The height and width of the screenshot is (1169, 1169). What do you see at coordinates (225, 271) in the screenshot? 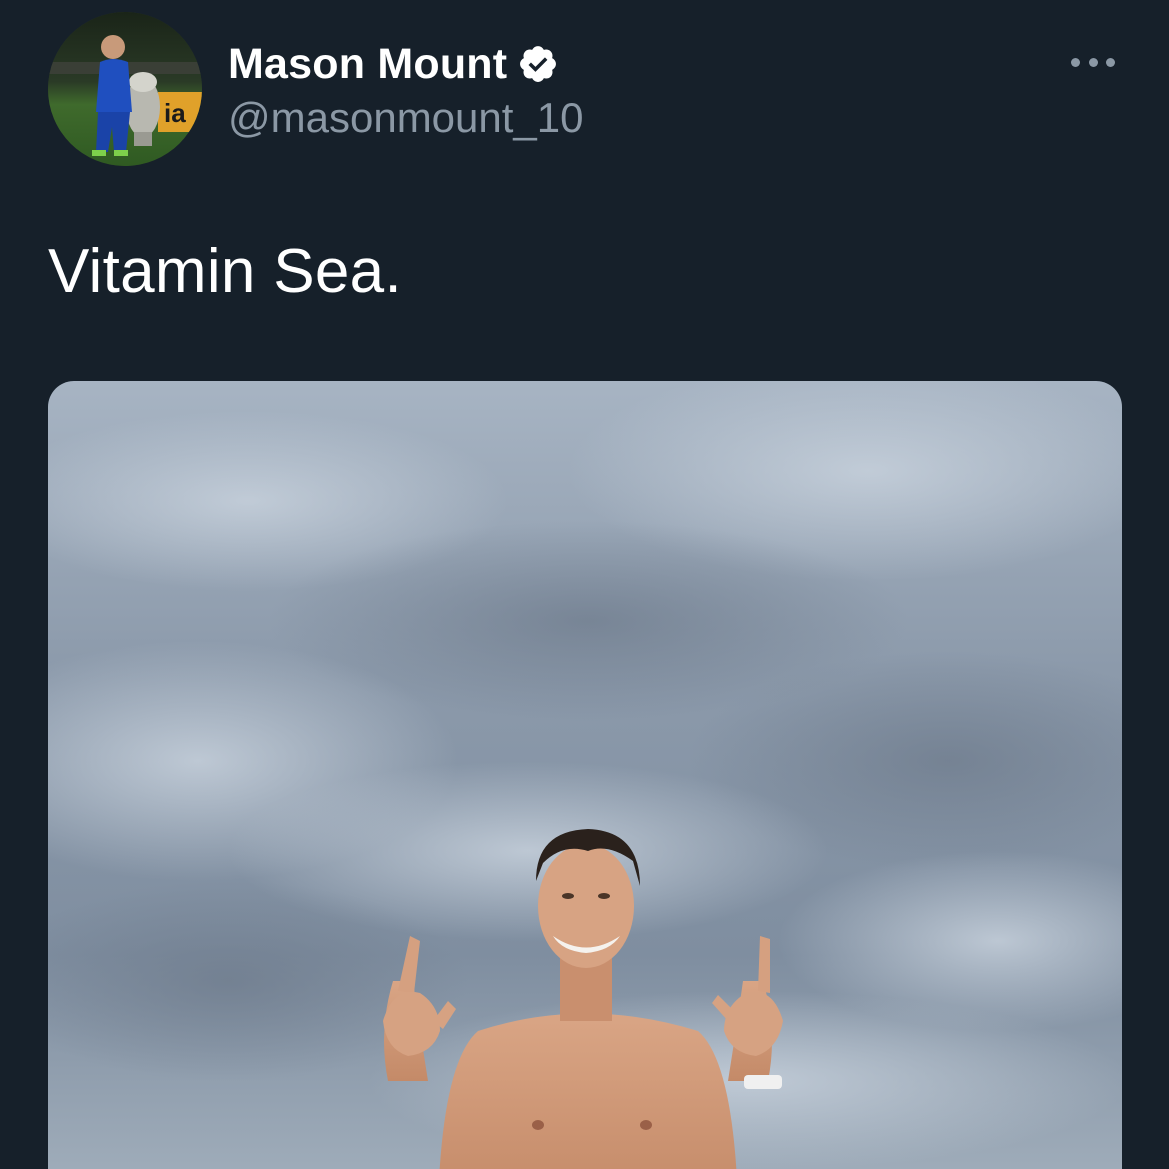
I see `tweet-text: Vitamin Sea.` at bounding box center [225, 271].